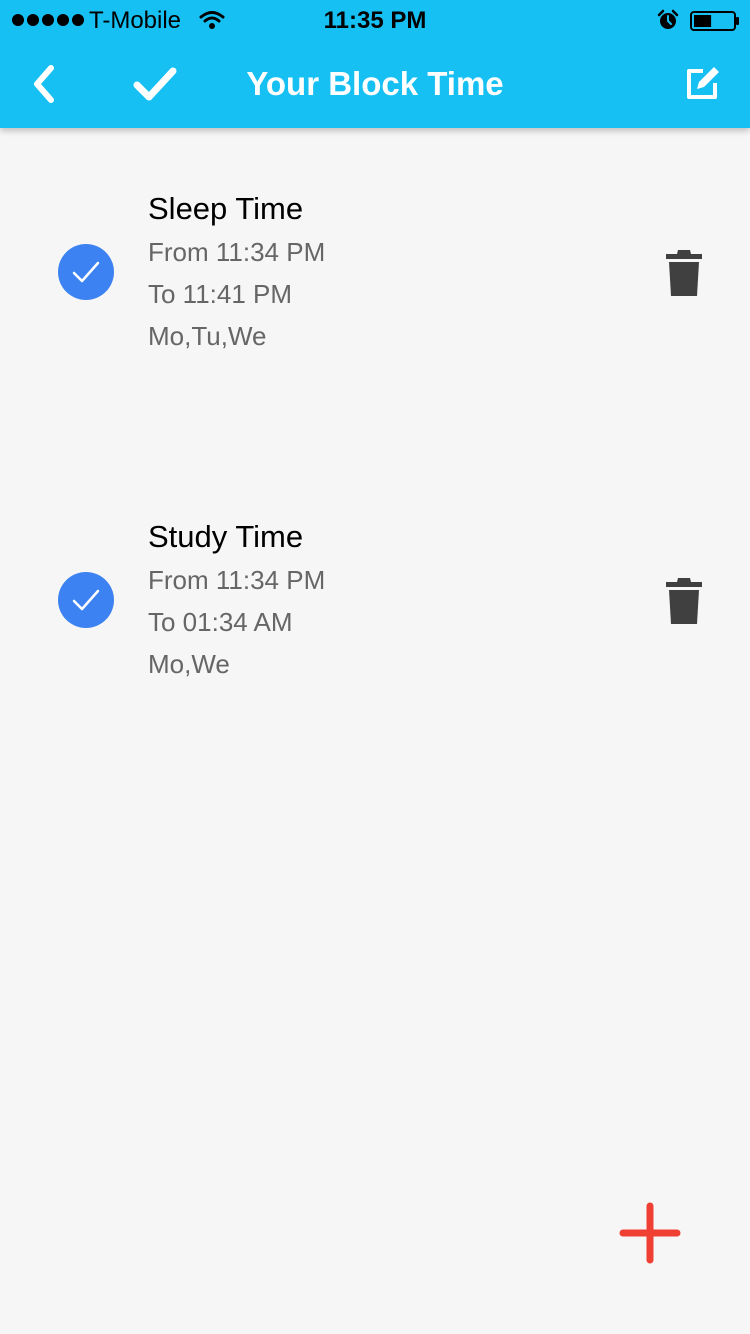 This screenshot has width=750, height=1334. I want to click on block-time-name: Study Time, so click(226, 536).